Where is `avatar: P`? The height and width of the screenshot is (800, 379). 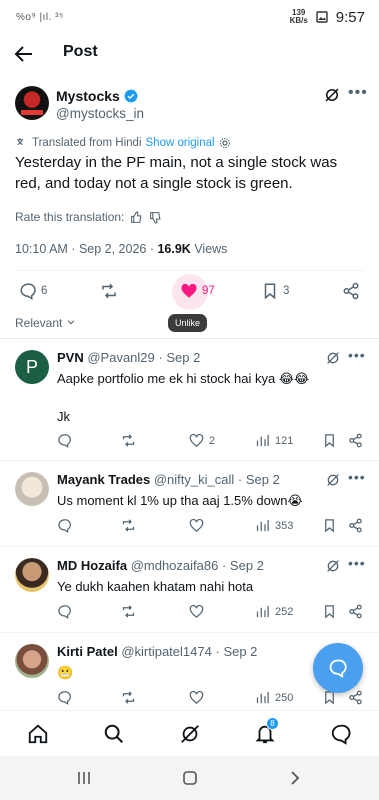
avatar: P is located at coordinates (32, 367).